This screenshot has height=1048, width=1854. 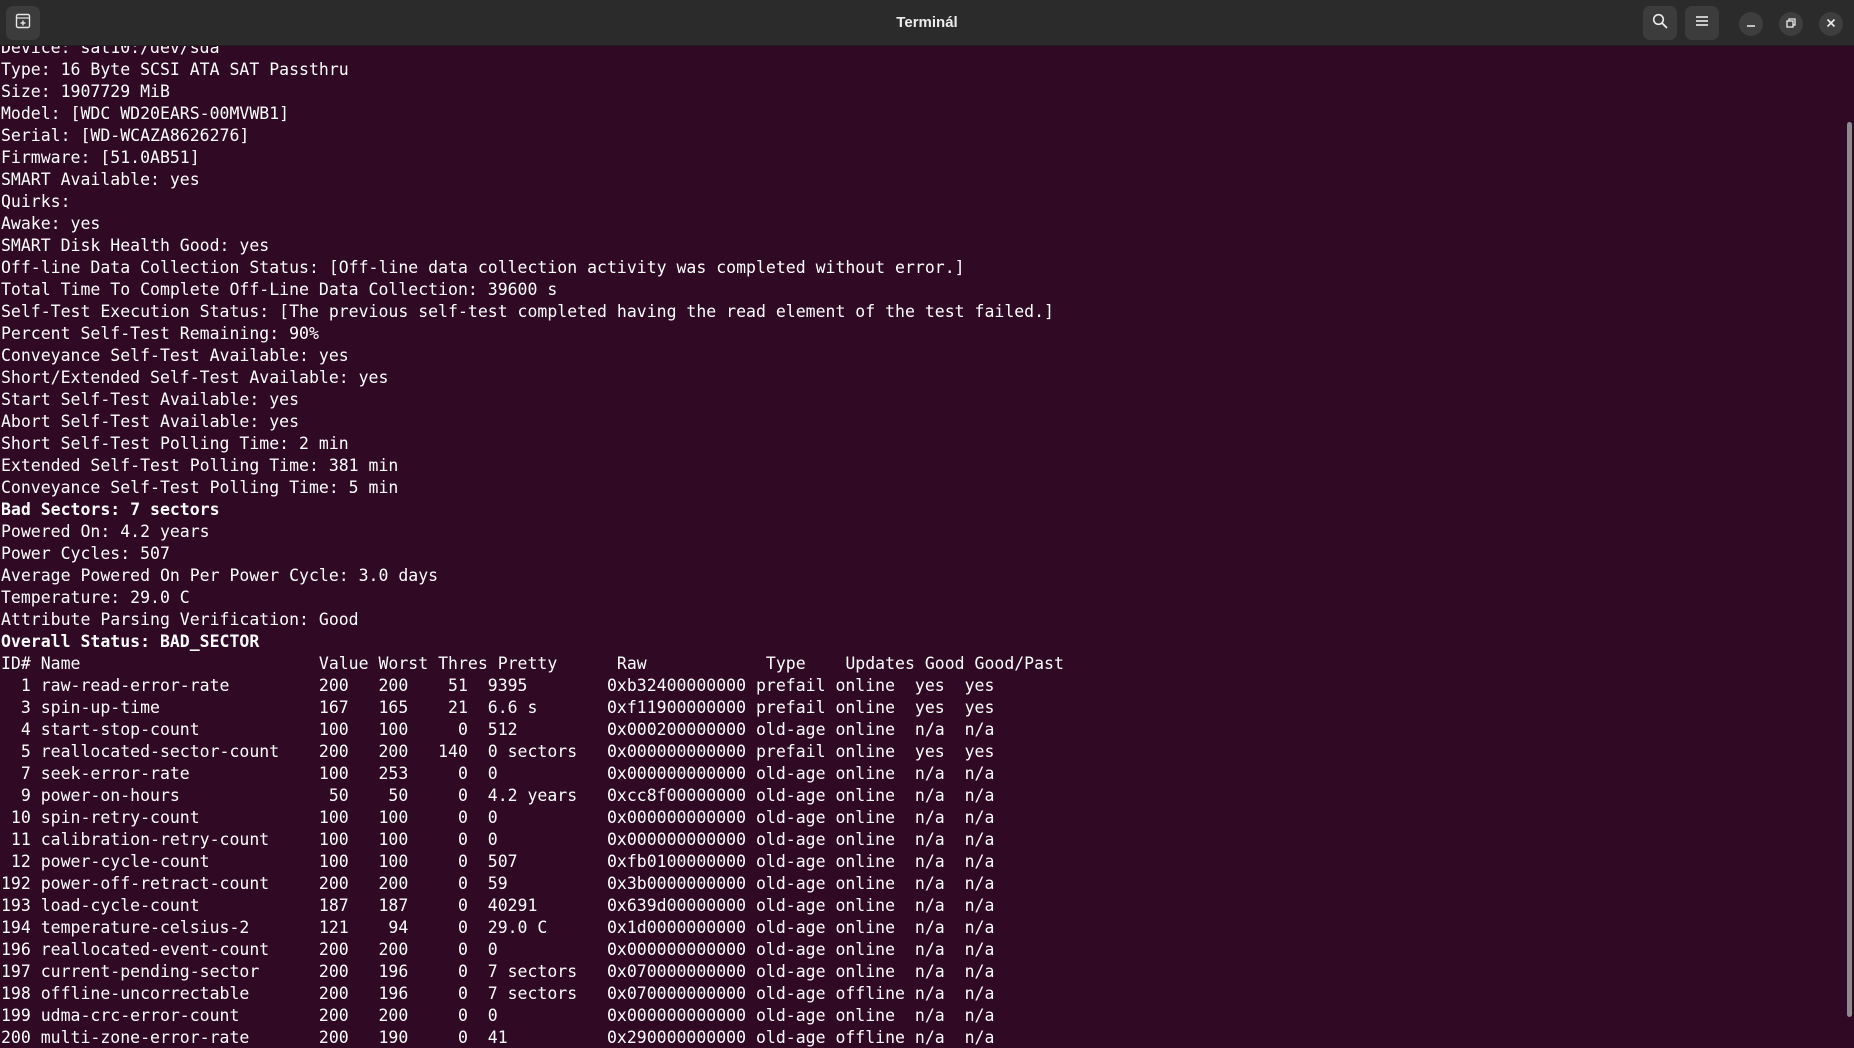 What do you see at coordinates (160, 333) in the screenshot?
I see `terminal-line: Percent Self-Test Remaining: 90%` at bounding box center [160, 333].